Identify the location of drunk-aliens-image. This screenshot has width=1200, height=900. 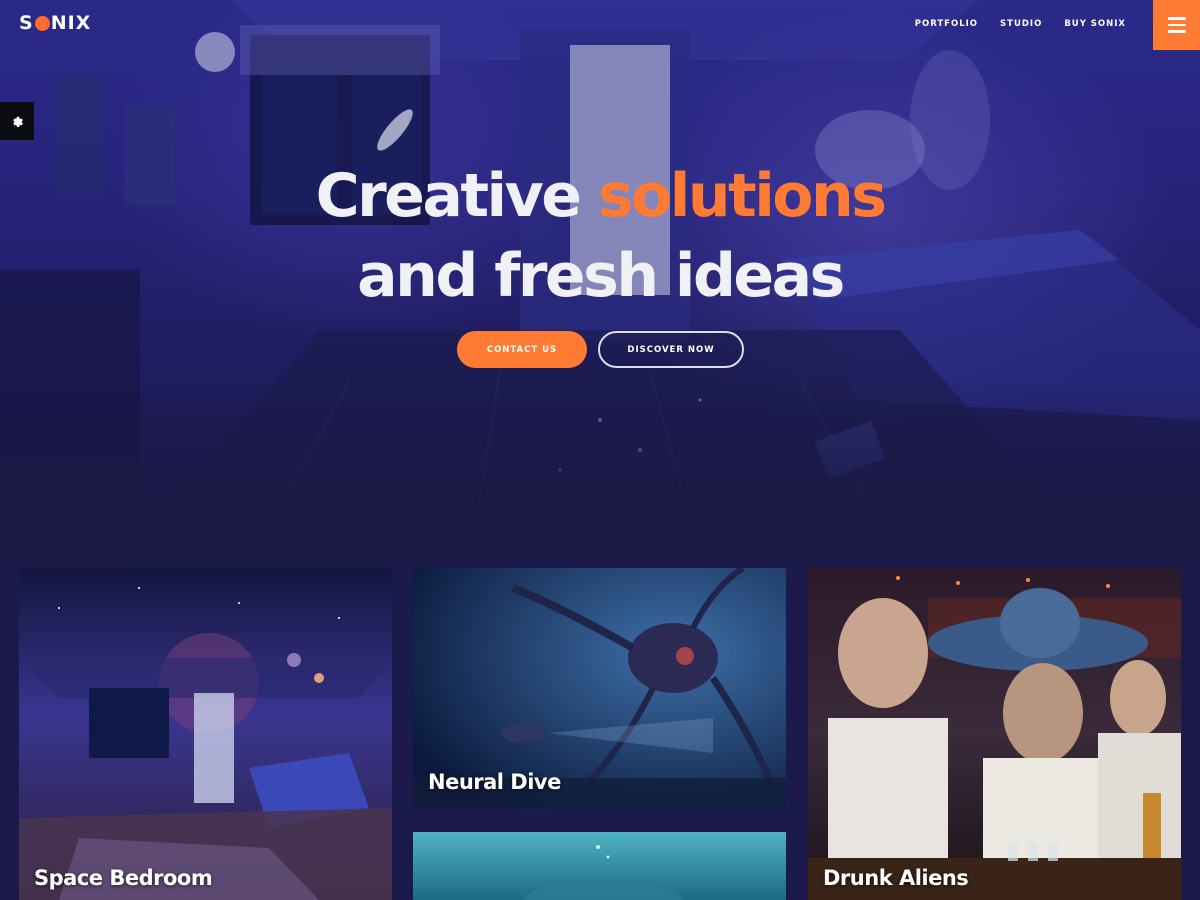
(994, 734).